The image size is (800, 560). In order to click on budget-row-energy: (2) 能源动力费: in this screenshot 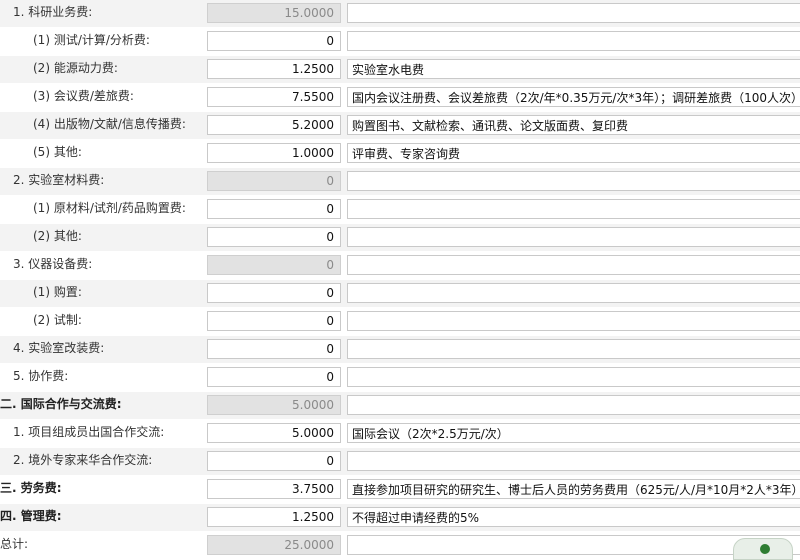, I will do `click(400, 70)`.